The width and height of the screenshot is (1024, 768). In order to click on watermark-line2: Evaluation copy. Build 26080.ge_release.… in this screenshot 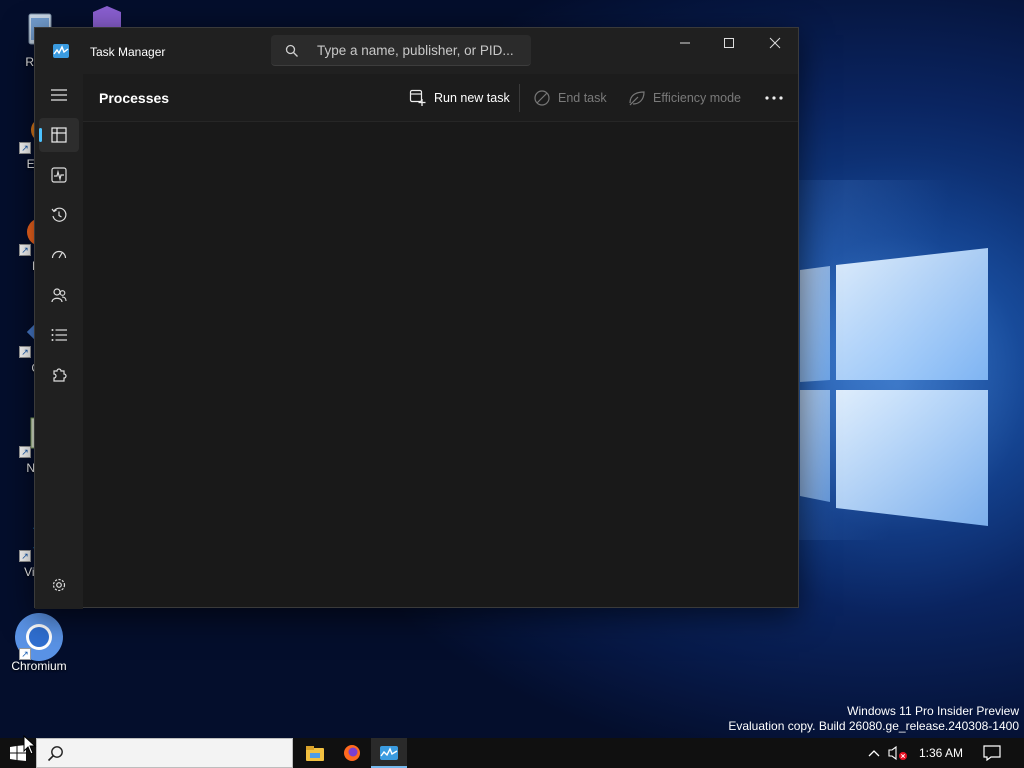, I will do `click(873, 726)`.